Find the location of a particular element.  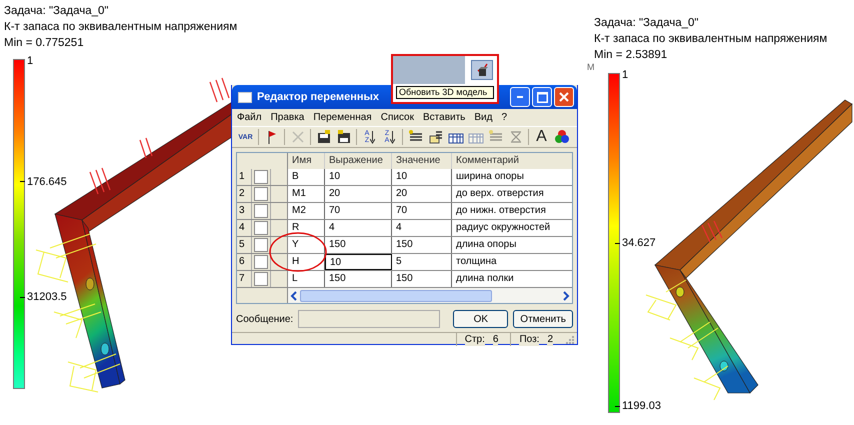

minimize-button is located at coordinates (520, 97).